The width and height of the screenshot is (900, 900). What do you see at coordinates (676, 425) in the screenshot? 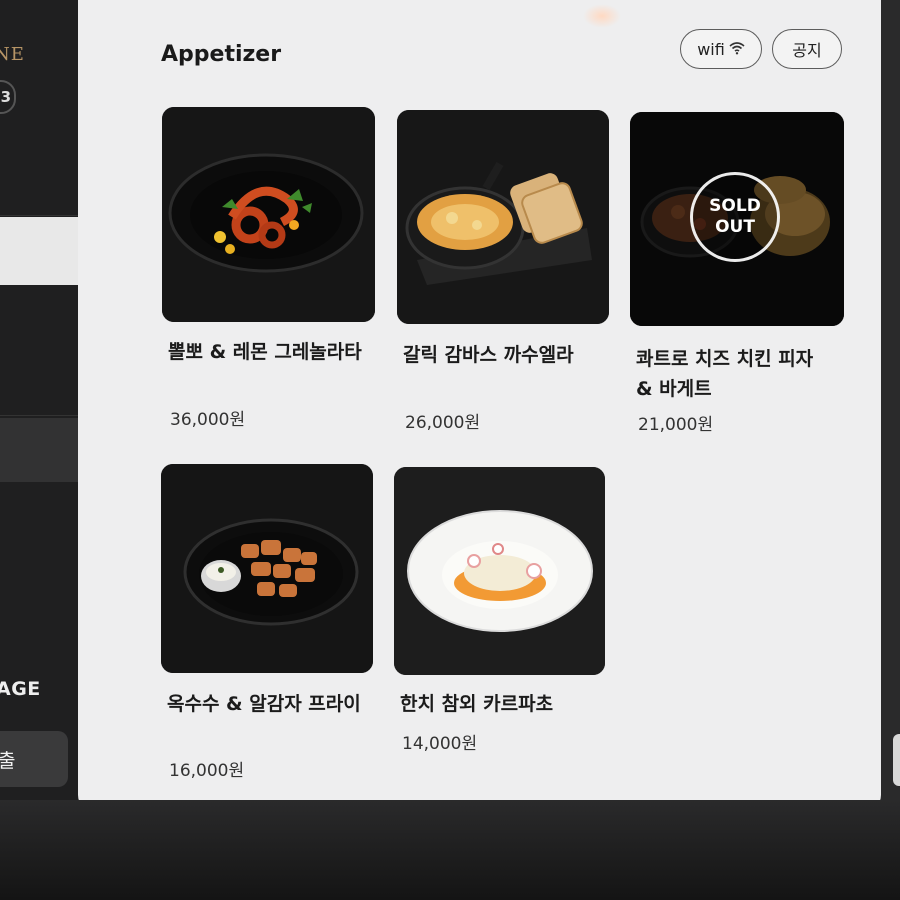
I see `menu-item-price: 21,000원` at bounding box center [676, 425].